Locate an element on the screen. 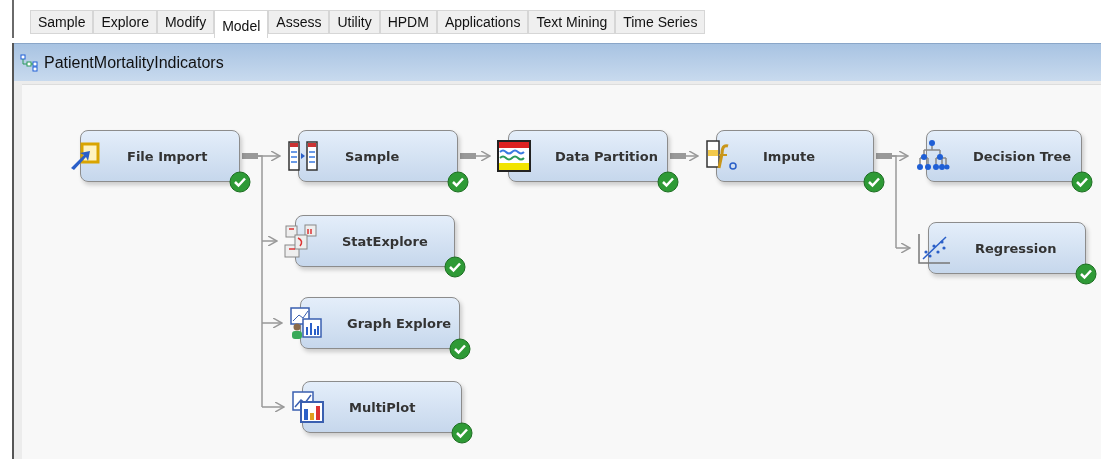 The image size is (1101, 459). tab: Modify is located at coordinates (185, 22).